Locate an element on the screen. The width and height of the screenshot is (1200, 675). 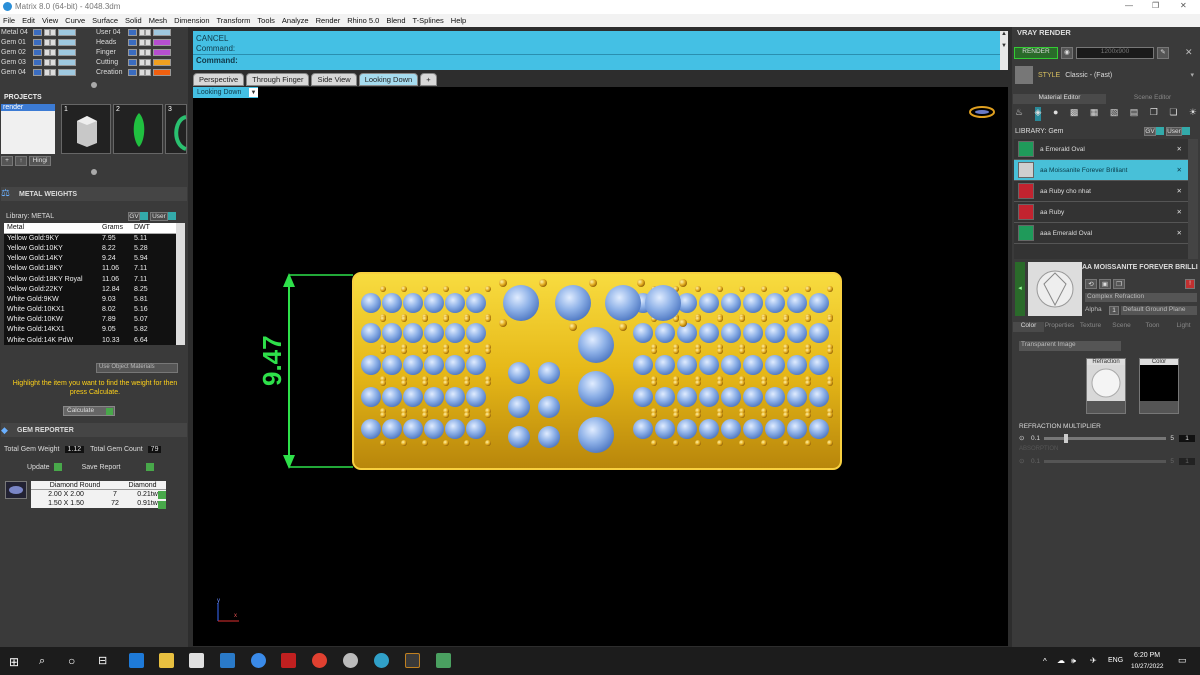
layer-row: Heads is located at coordinates (142, 42).